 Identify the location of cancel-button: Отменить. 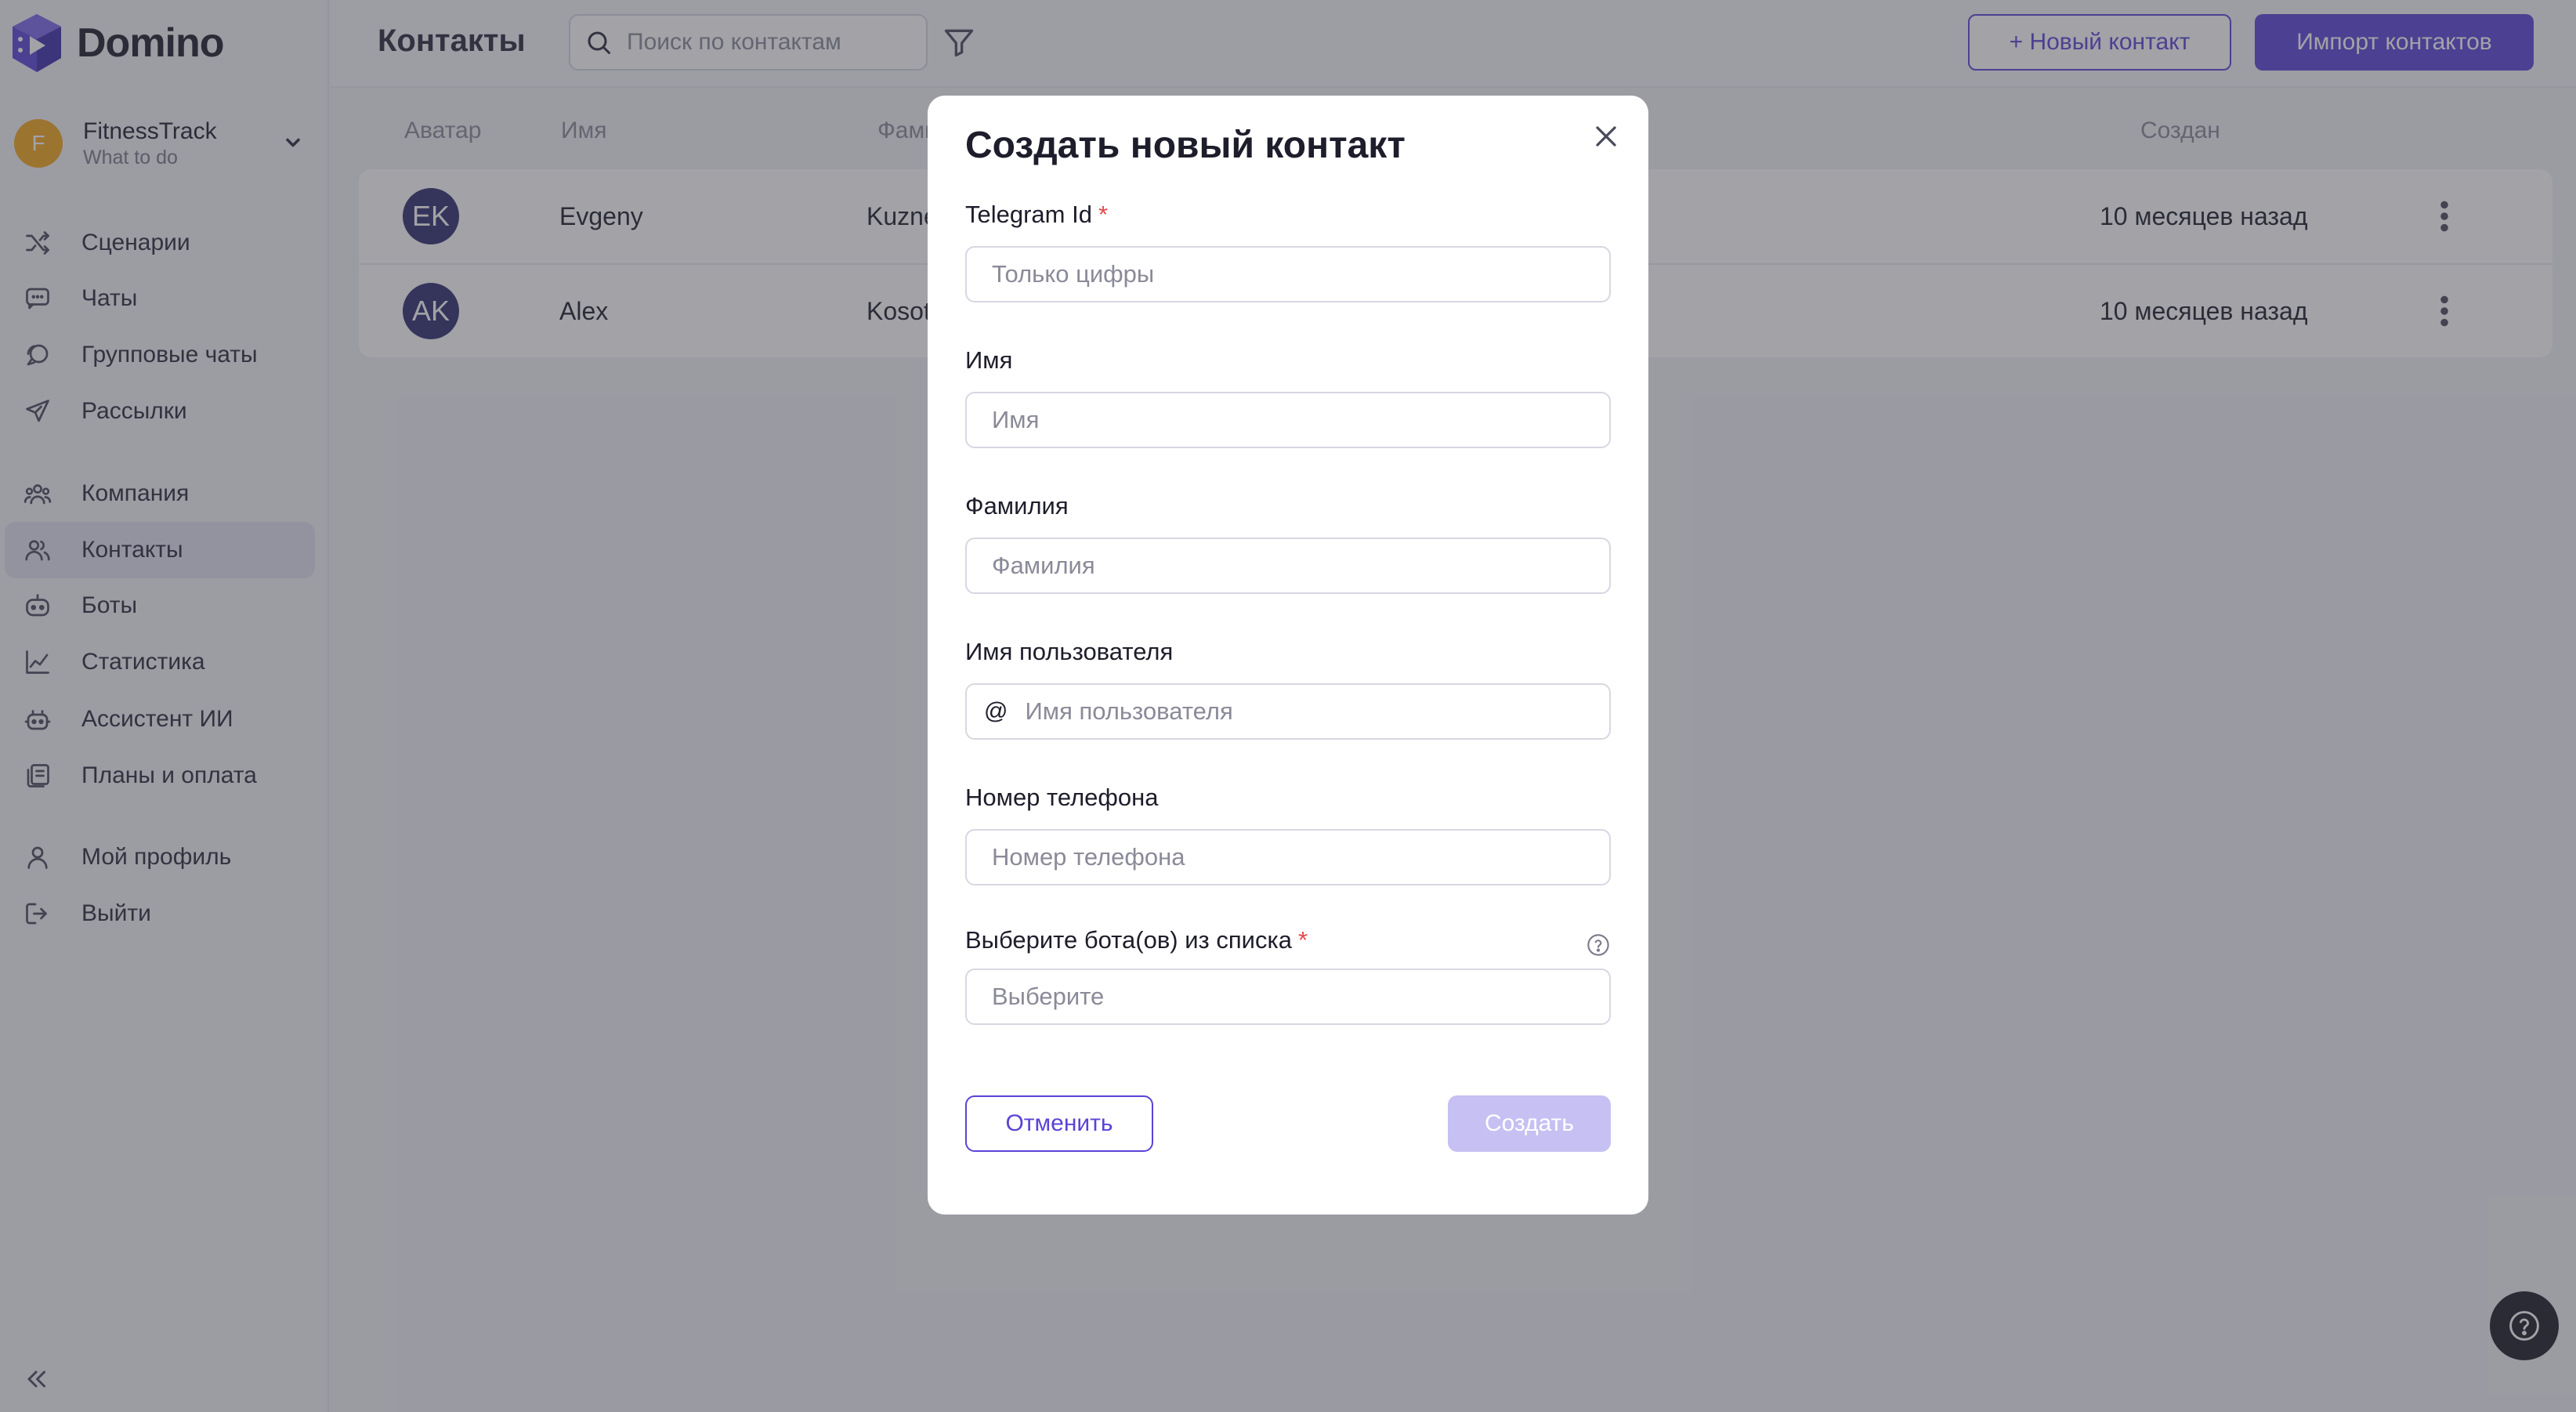
(1059, 1123).